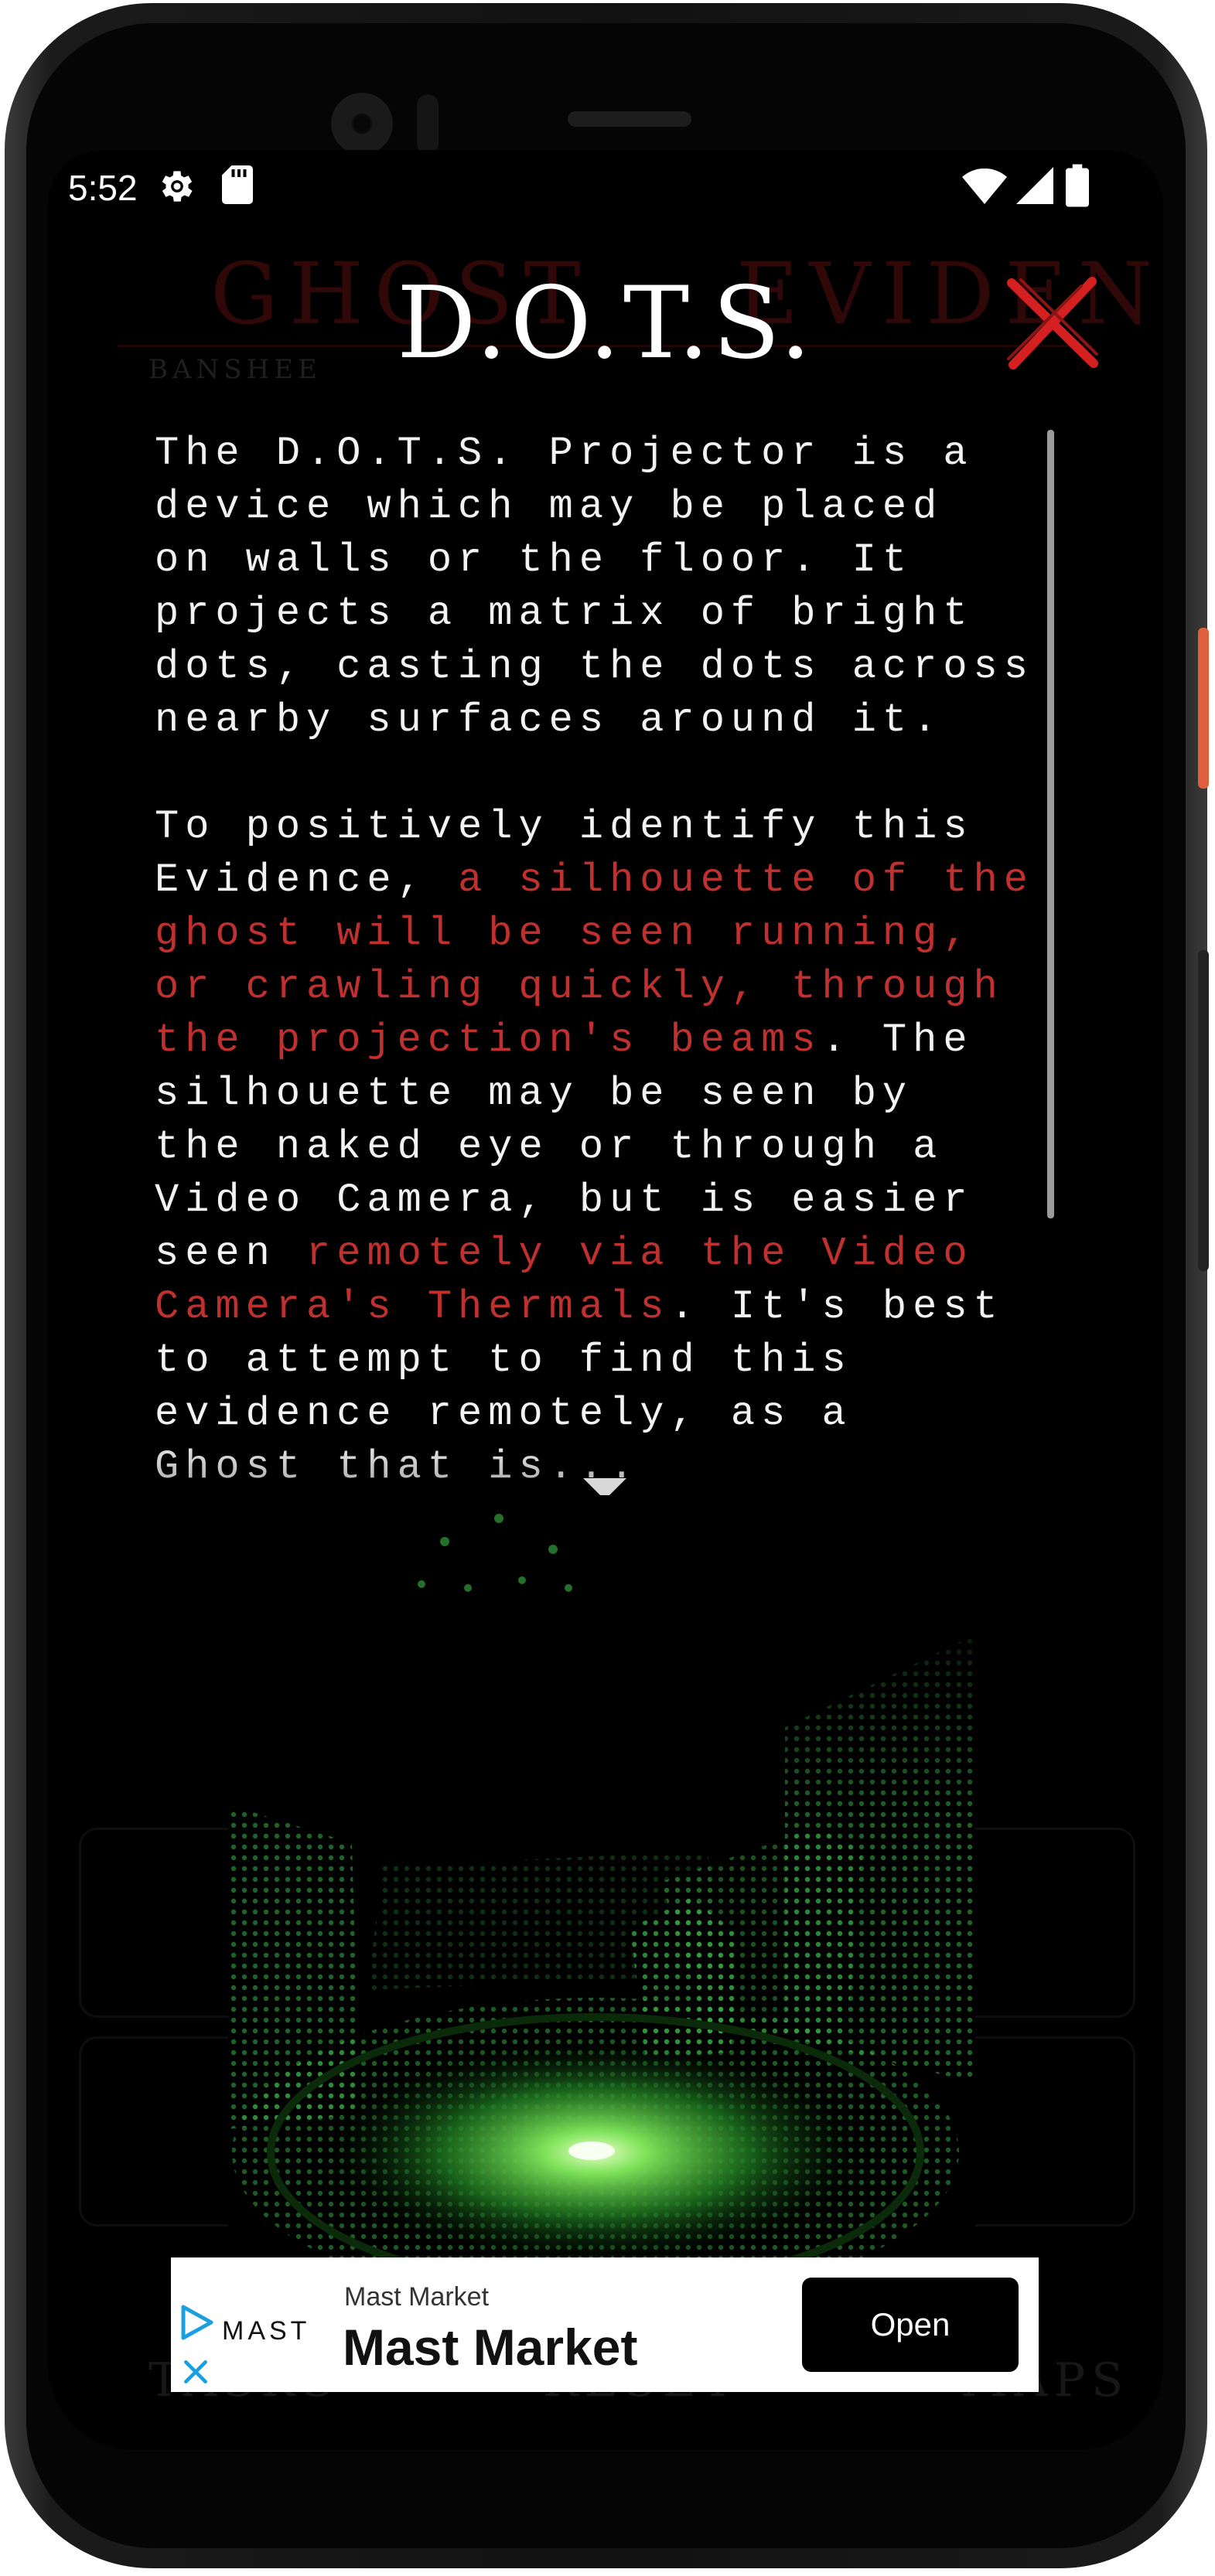 The height and width of the screenshot is (2576, 1215). I want to click on sd-card-icon, so click(237, 184).